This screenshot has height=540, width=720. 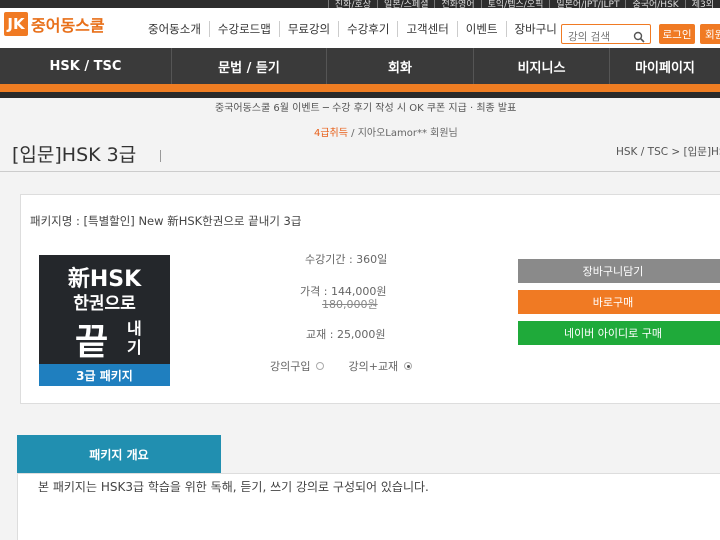 What do you see at coordinates (373, 366) in the screenshot?
I see `option-lecture-book-label: 강의+교재` at bounding box center [373, 366].